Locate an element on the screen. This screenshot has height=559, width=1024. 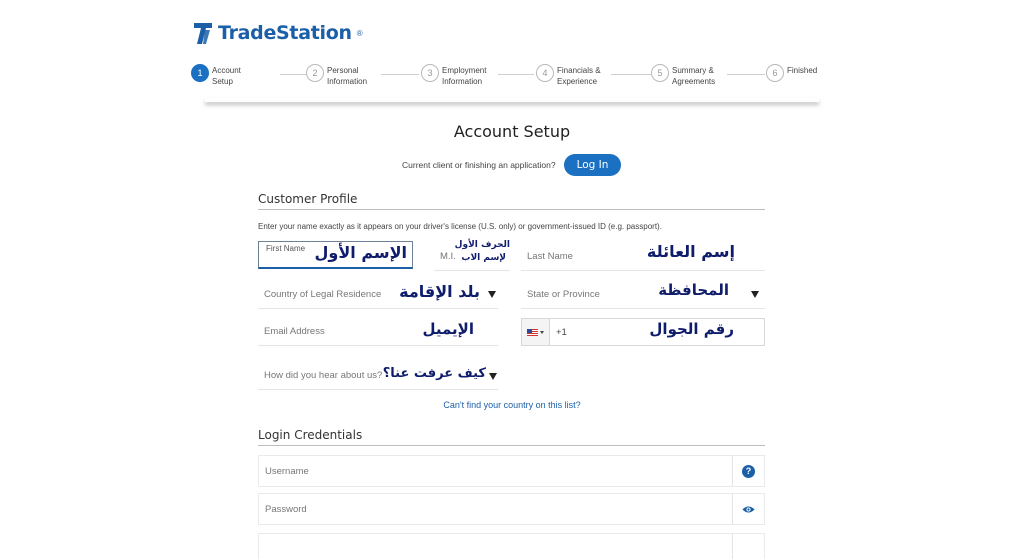
tradestation-logo-icon is located at coordinates (203, 33).